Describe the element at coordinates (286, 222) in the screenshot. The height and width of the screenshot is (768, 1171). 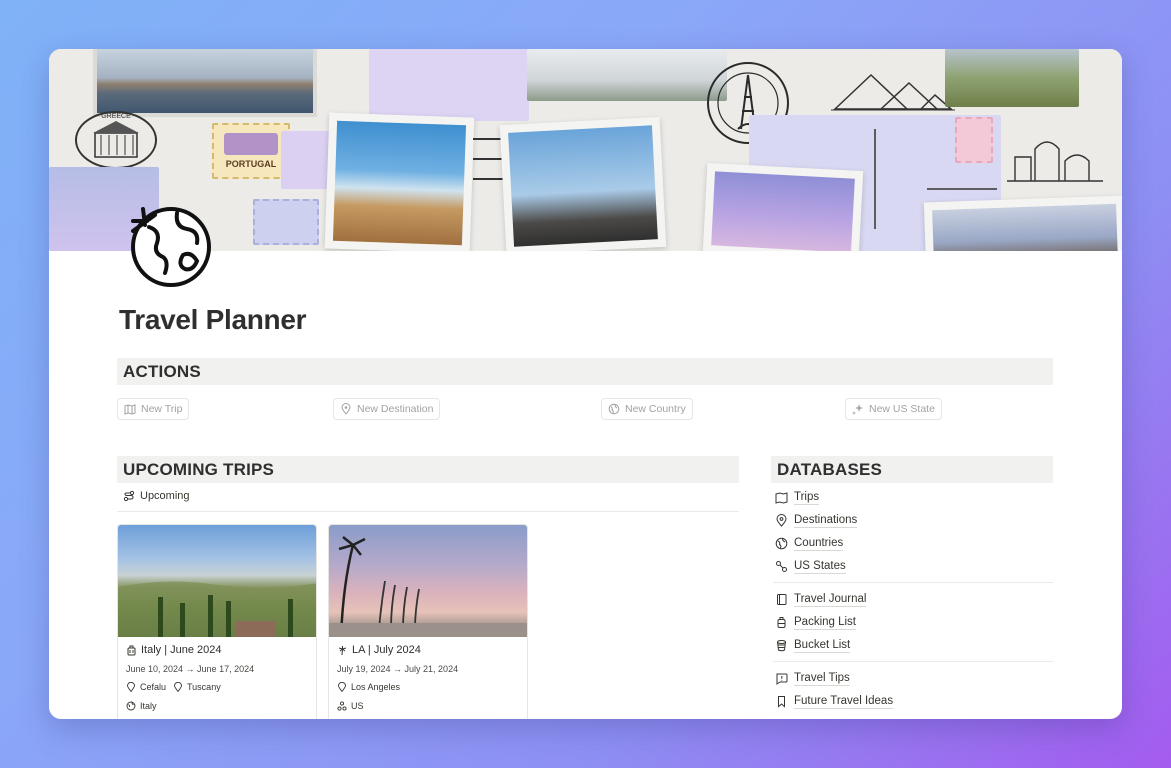
I see `sydney-stamp` at that location.